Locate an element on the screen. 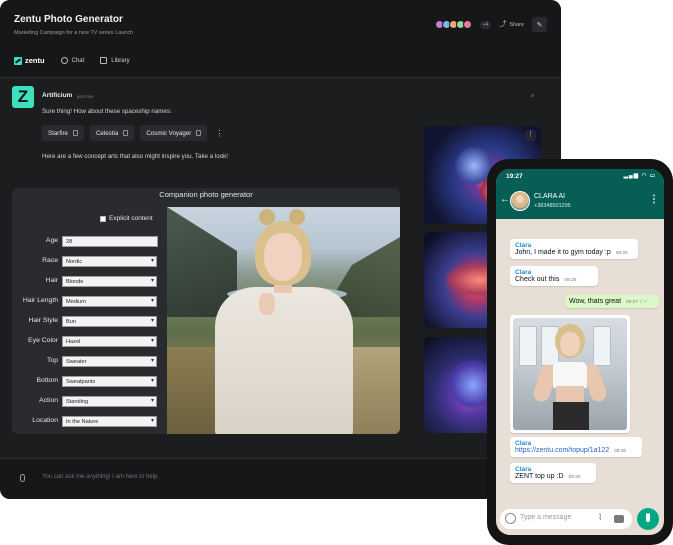 The height and width of the screenshot is (545, 673). age-input: 28 is located at coordinates (110, 241).